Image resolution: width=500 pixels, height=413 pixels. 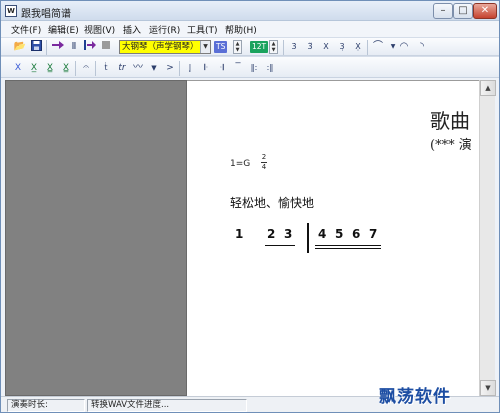 I want to click on note: 3, so click(x=288, y=234).